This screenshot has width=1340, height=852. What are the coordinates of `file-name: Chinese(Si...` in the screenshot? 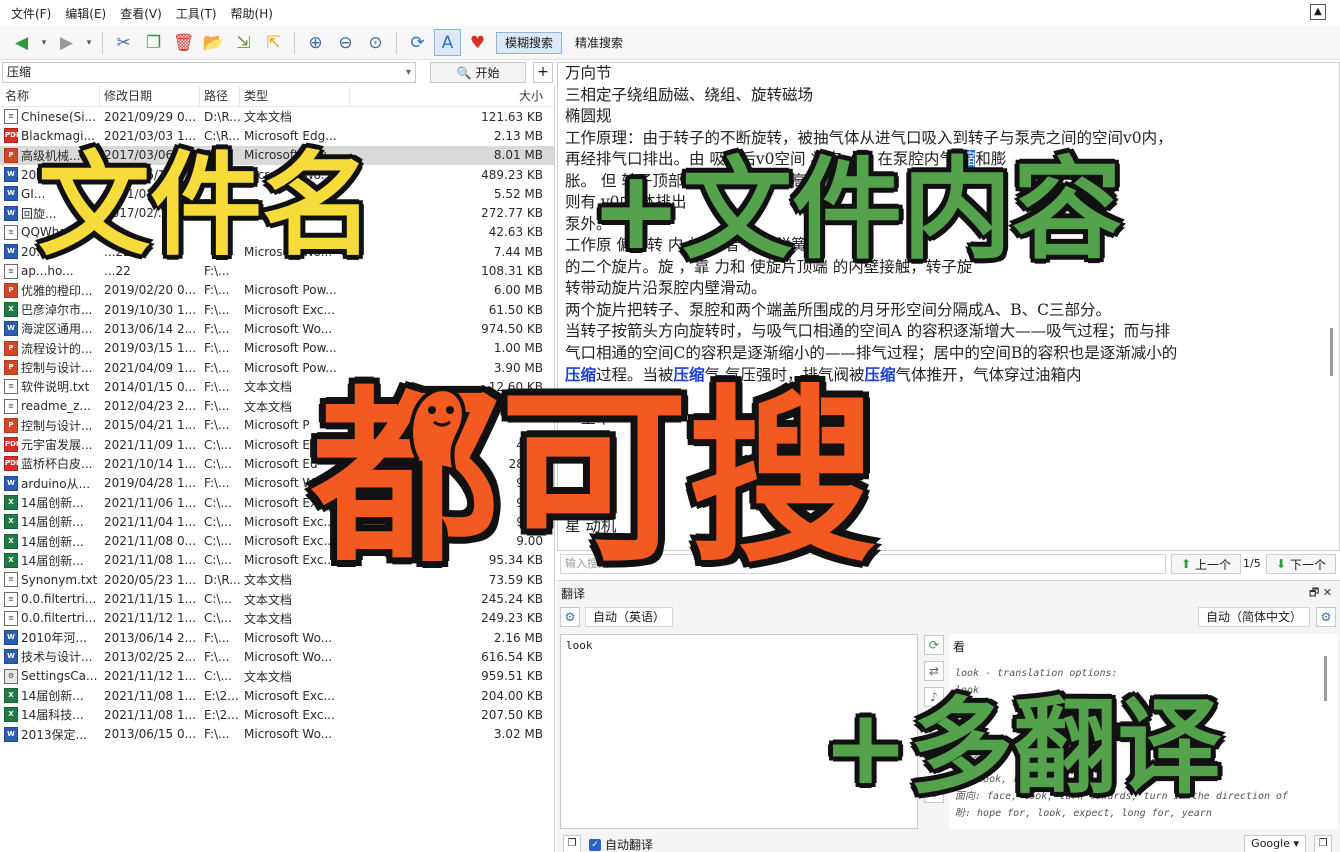 It's located at (59, 116).